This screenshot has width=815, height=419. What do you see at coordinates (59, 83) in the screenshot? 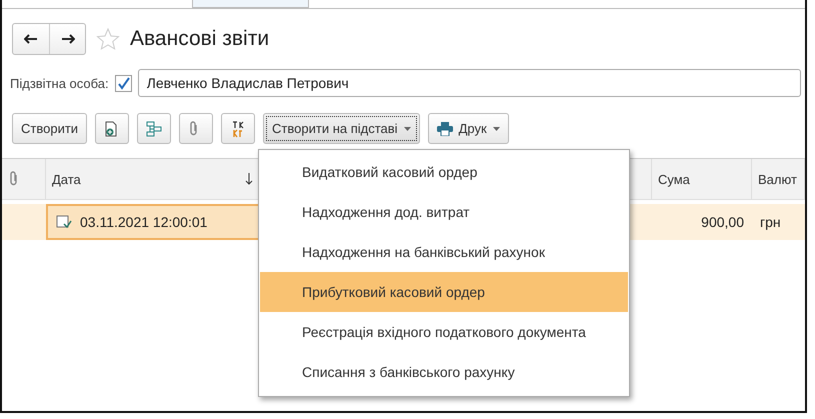
I see `filter-label: Підзвітна особа:` at bounding box center [59, 83].